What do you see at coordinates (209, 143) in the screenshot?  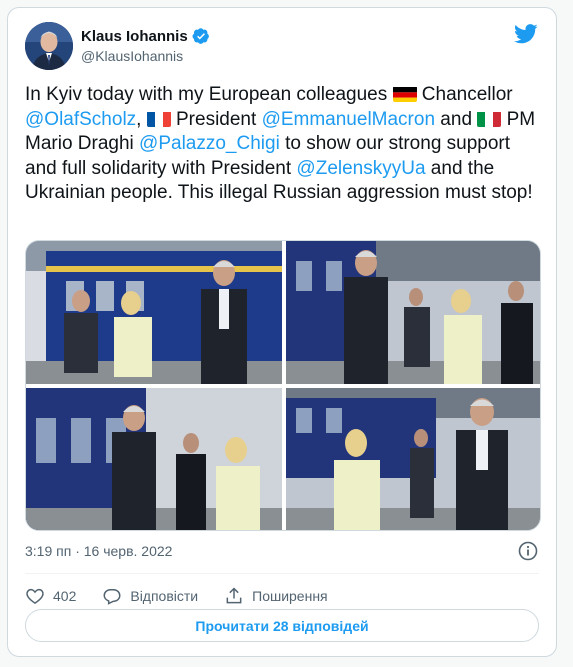 I see `mention-link: @Palazzo_Chigi` at bounding box center [209, 143].